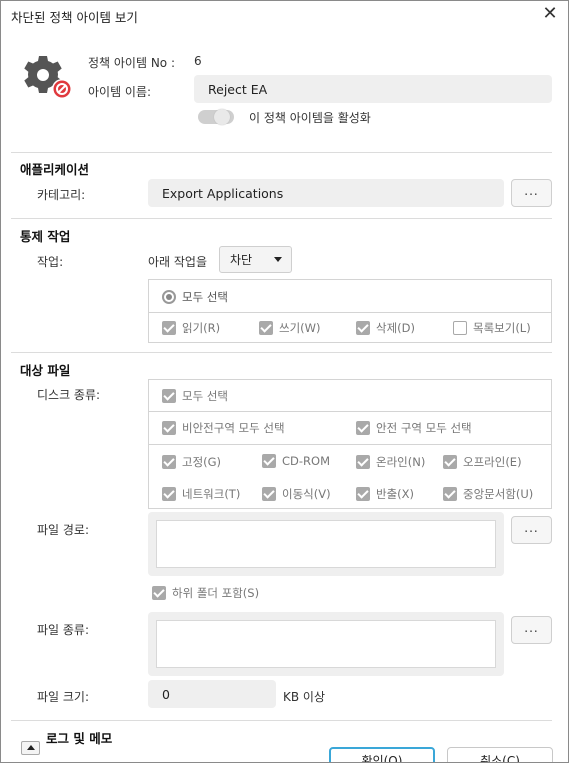  I want to click on disk-select-all: 모두 선택, so click(195, 396).